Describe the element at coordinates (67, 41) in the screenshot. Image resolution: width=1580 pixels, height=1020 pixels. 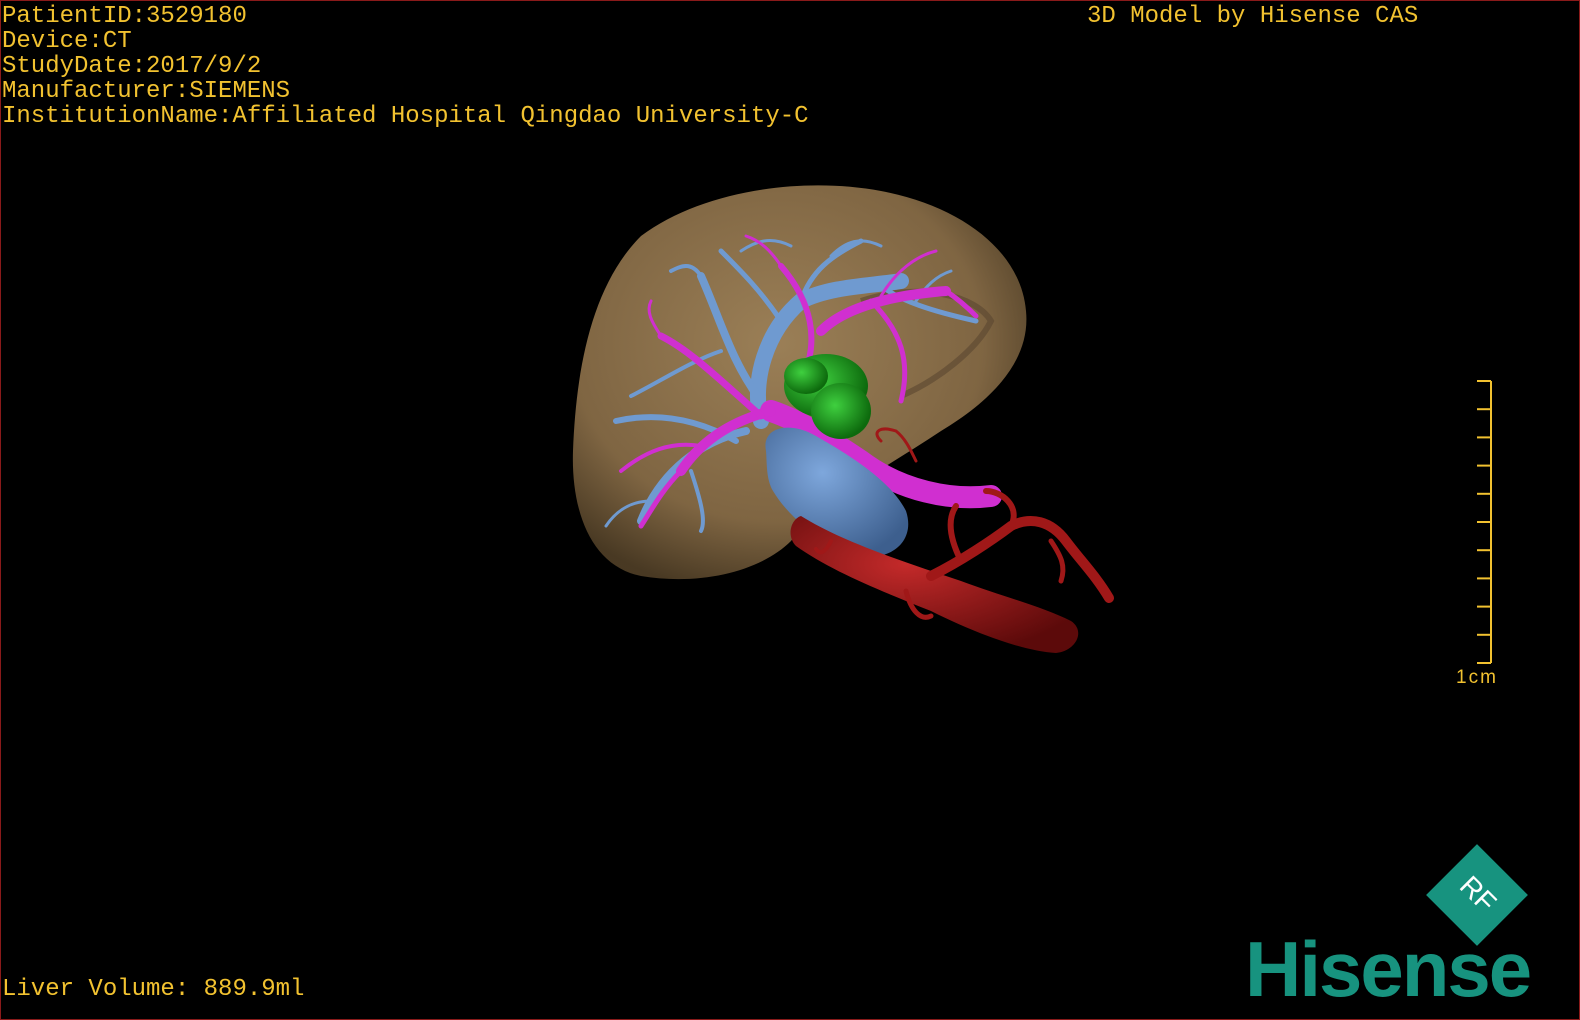
I see `device: Device:CT` at that location.